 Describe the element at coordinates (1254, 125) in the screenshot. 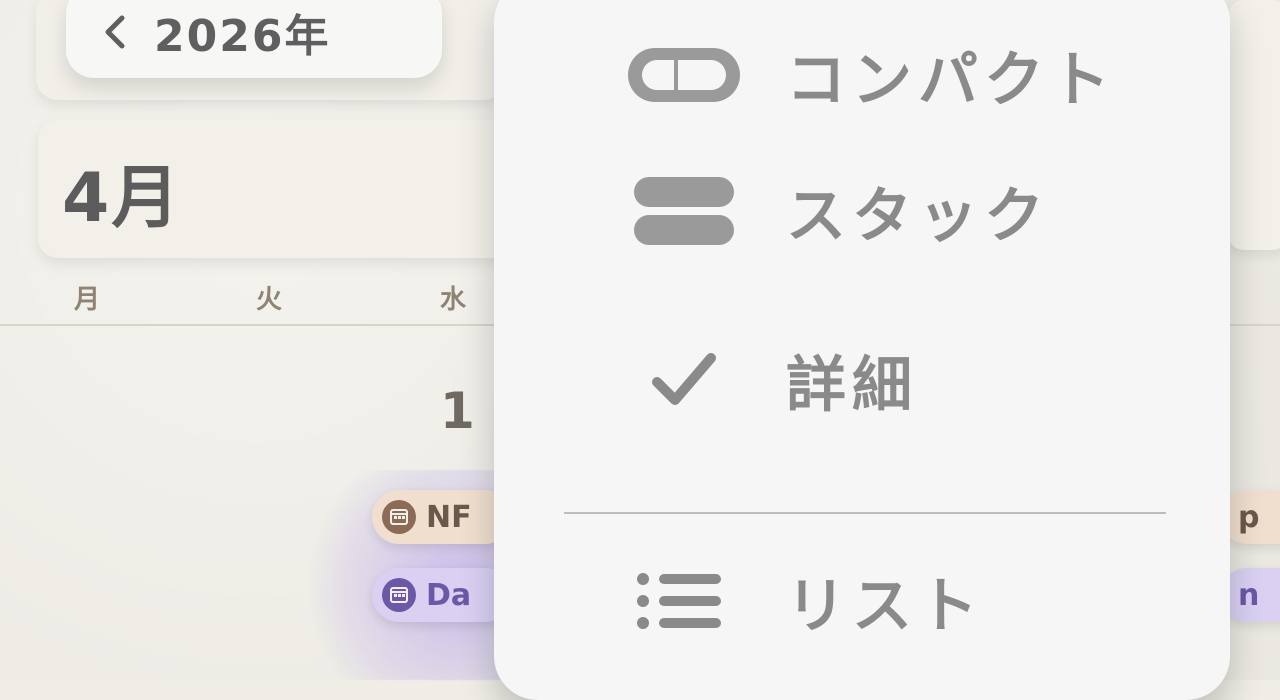

I see `right-header-underlay` at that location.